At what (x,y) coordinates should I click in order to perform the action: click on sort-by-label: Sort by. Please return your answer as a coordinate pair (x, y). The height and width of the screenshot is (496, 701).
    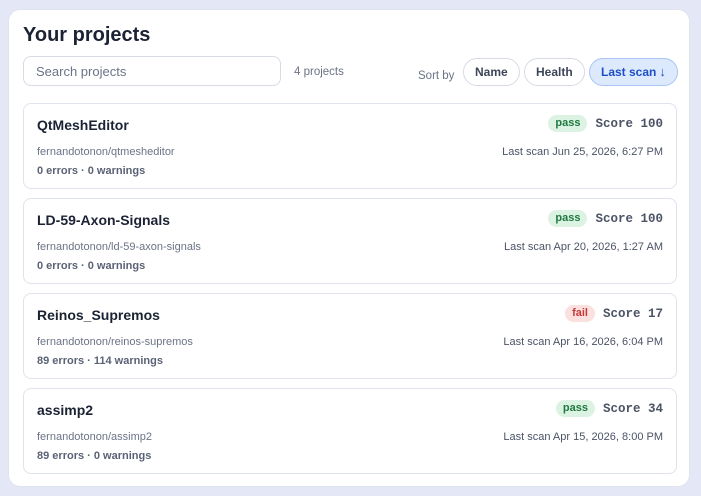
    Looking at the image, I should click on (436, 76).